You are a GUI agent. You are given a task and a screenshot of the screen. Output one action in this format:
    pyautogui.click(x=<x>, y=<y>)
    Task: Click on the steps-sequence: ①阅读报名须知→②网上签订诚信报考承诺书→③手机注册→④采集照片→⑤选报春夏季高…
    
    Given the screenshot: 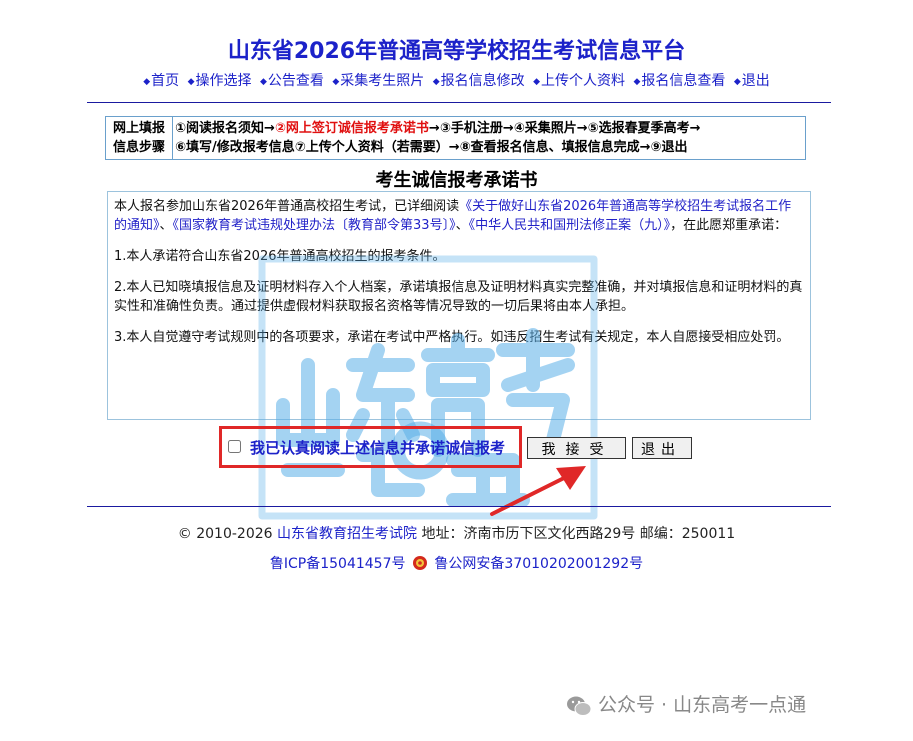 What is the action you would take?
    pyautogui.click(x=489, y=138)
    